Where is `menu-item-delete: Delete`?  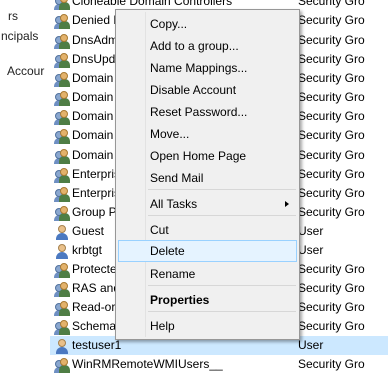 menu-item-delete: Delete is located at coordinates (207, 251).